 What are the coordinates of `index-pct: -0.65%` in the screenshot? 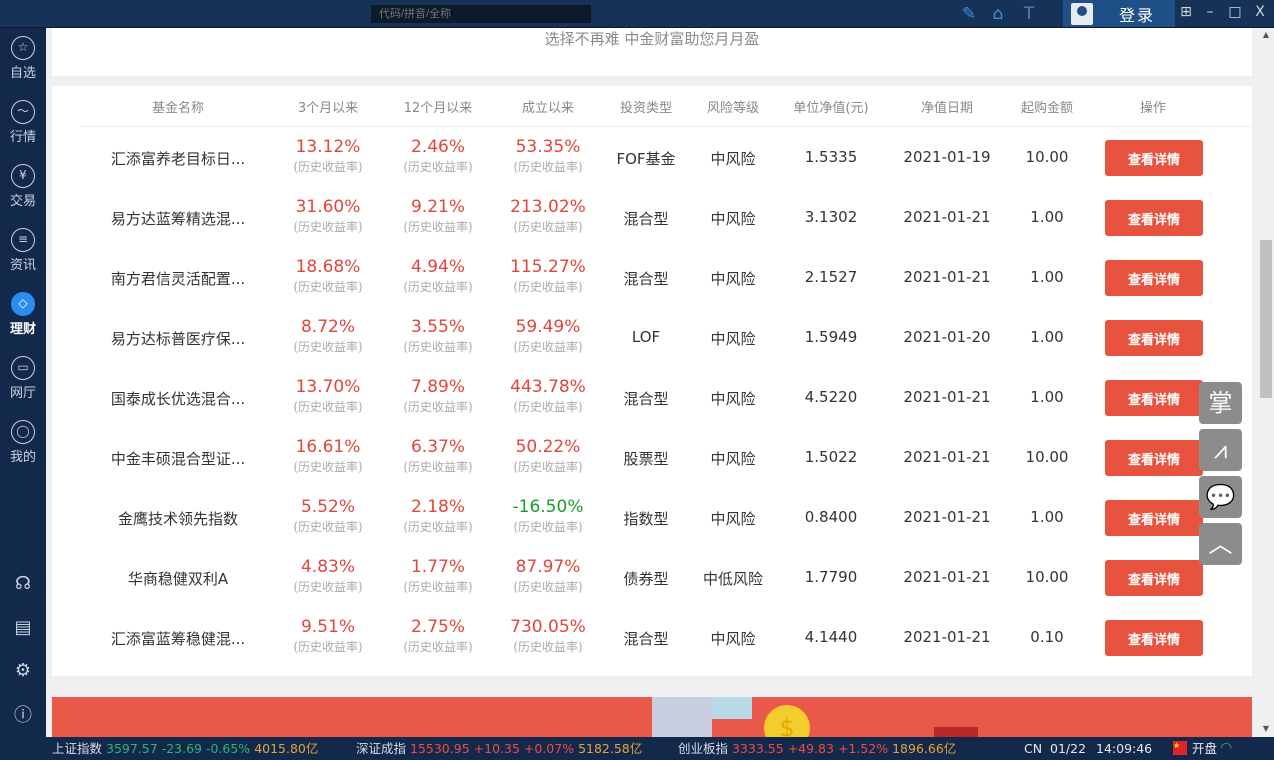 It's located at (228, 748).